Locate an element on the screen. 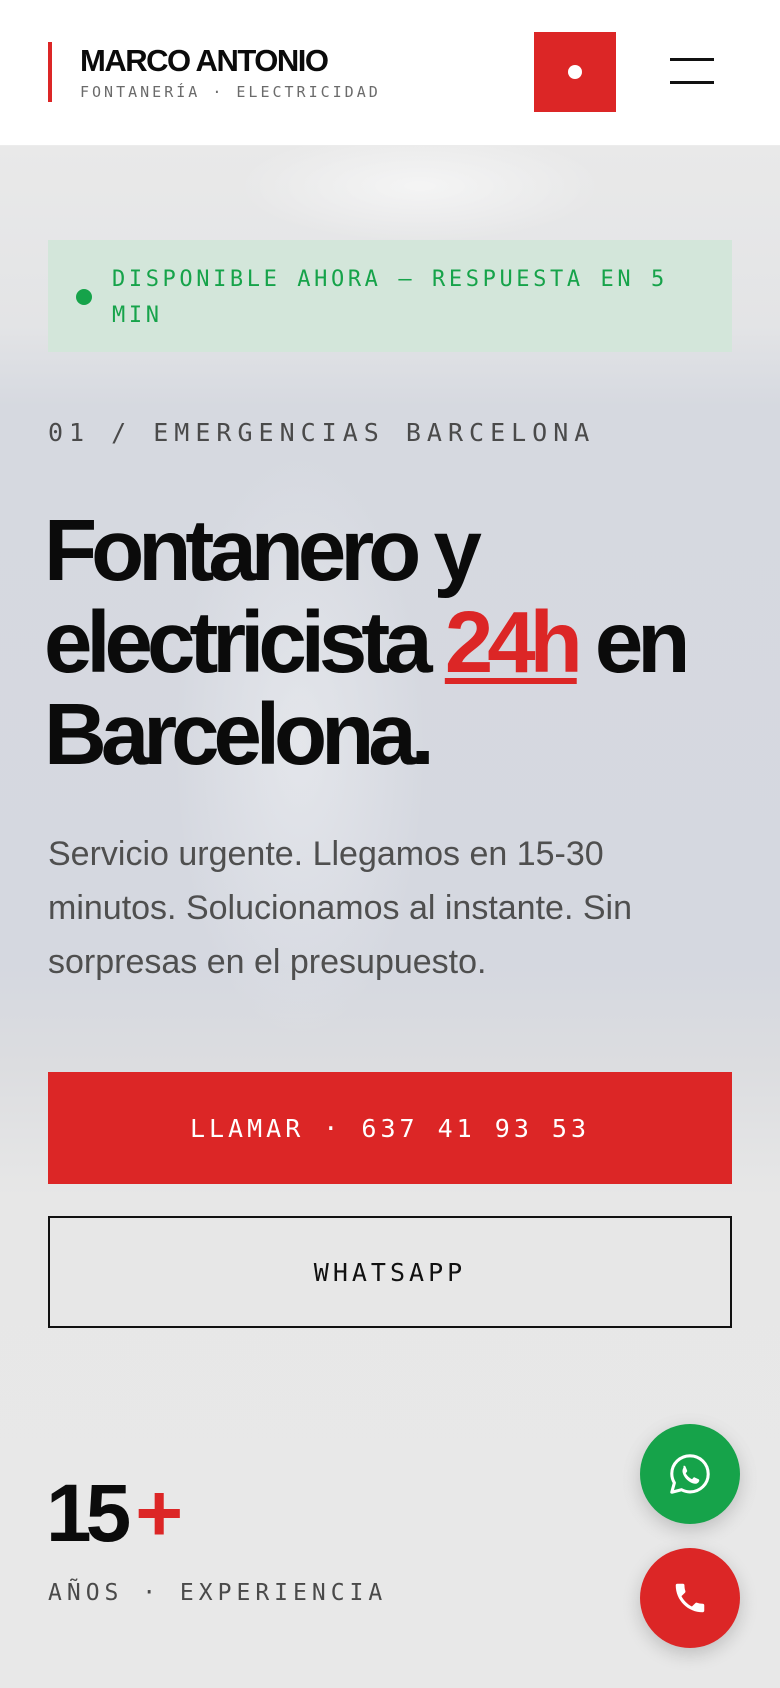 This screenshot has width=780, height=1688. record-dot-icon is located at coordinates (575, 72).